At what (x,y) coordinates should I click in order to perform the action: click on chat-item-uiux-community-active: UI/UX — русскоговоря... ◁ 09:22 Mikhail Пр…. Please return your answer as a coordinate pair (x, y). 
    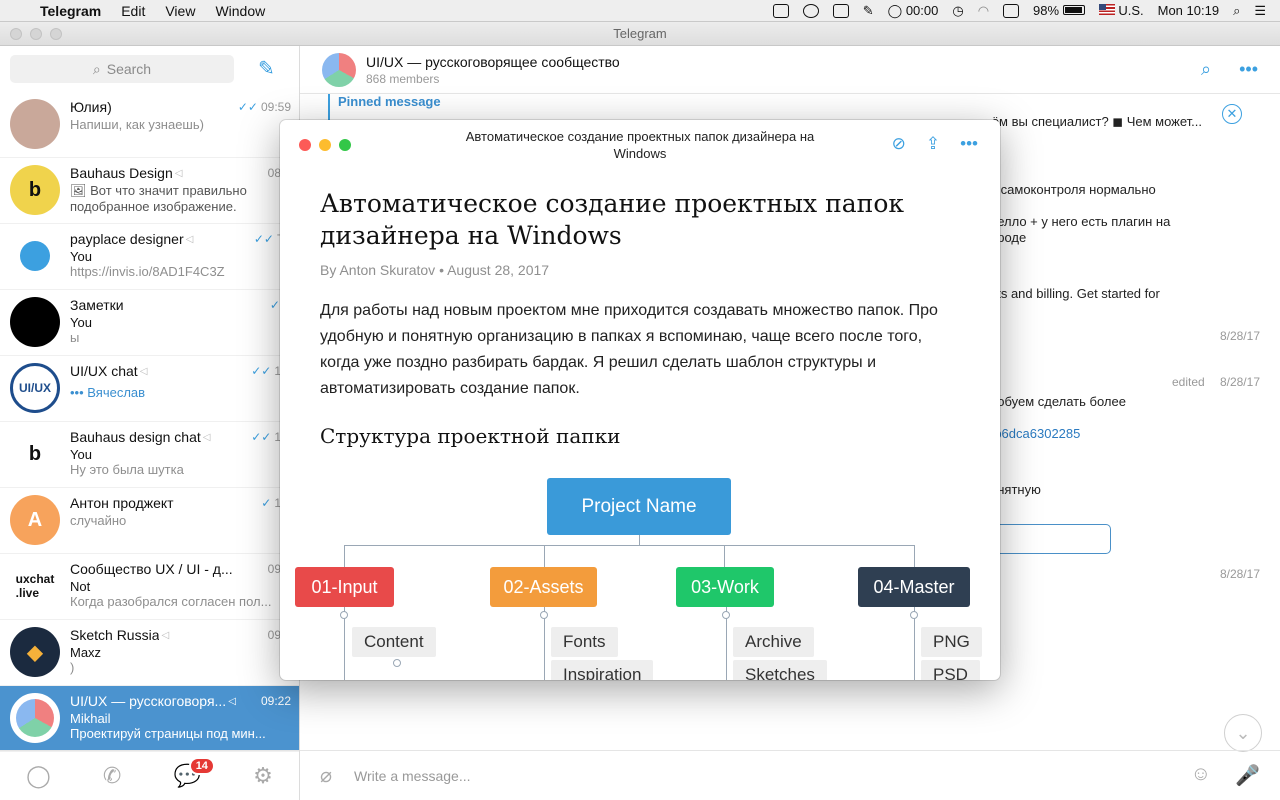
    Looking at the image, I should click on (149, 719).